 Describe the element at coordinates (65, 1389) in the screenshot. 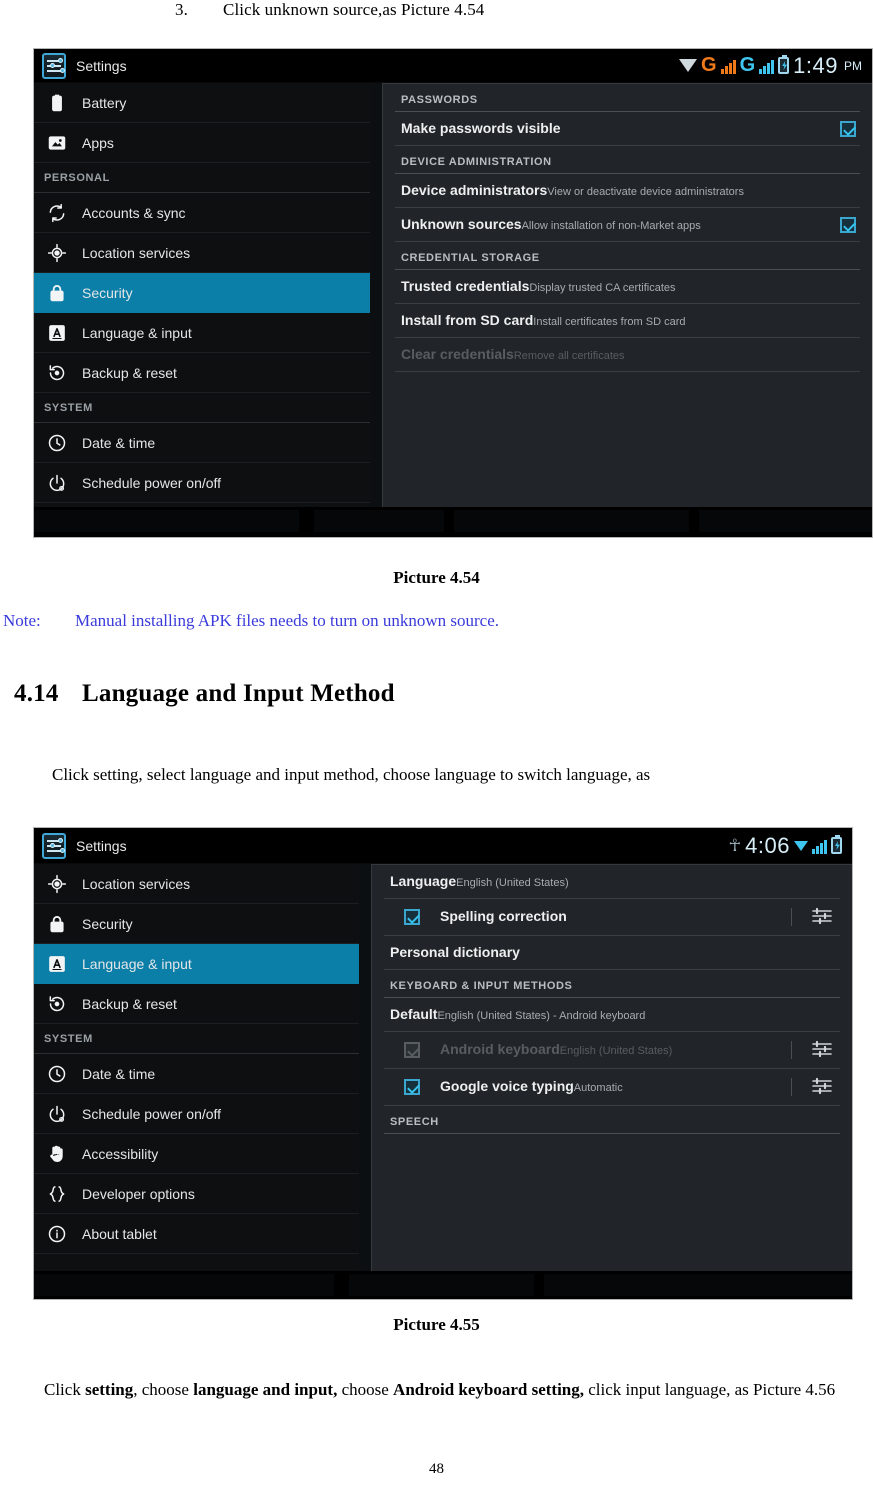

I see `p2-t1: Click` at that location.